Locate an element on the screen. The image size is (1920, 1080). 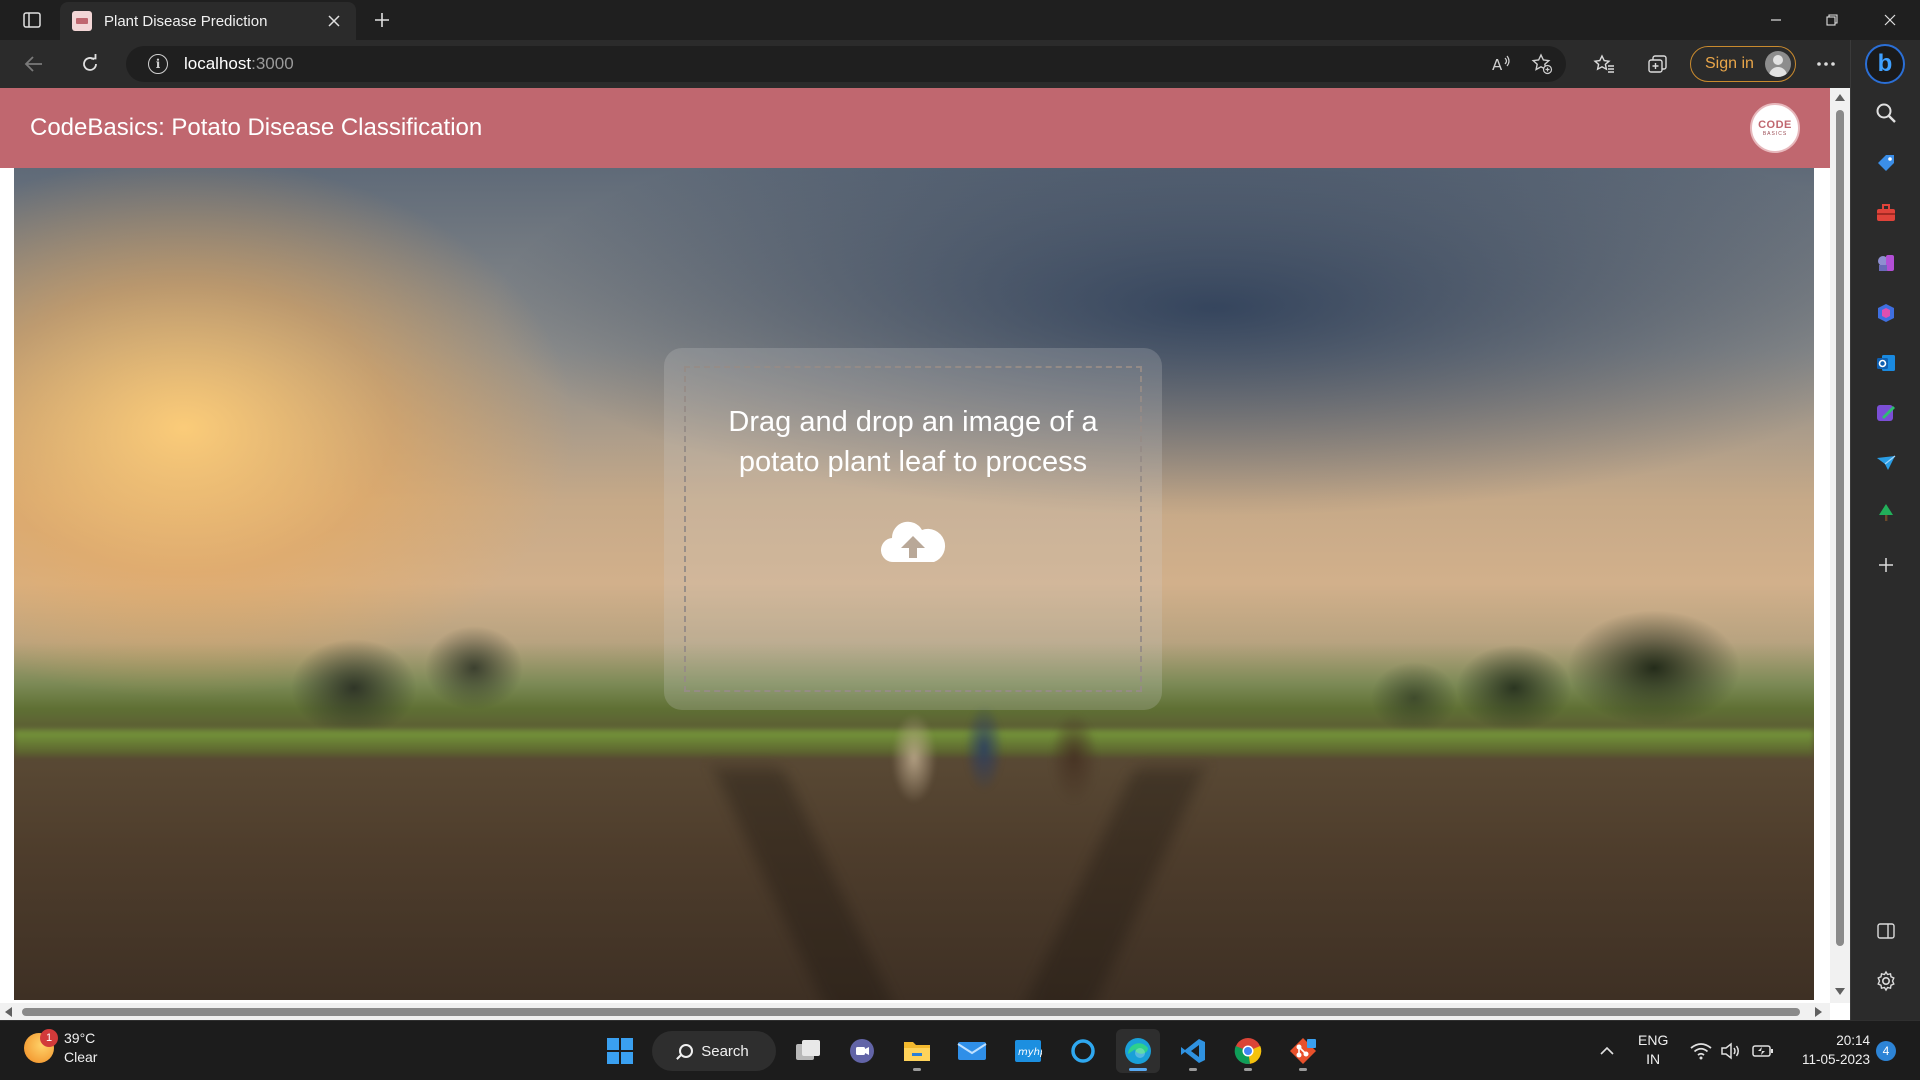
tab-actions-icon is located at coordinates (32, 20).